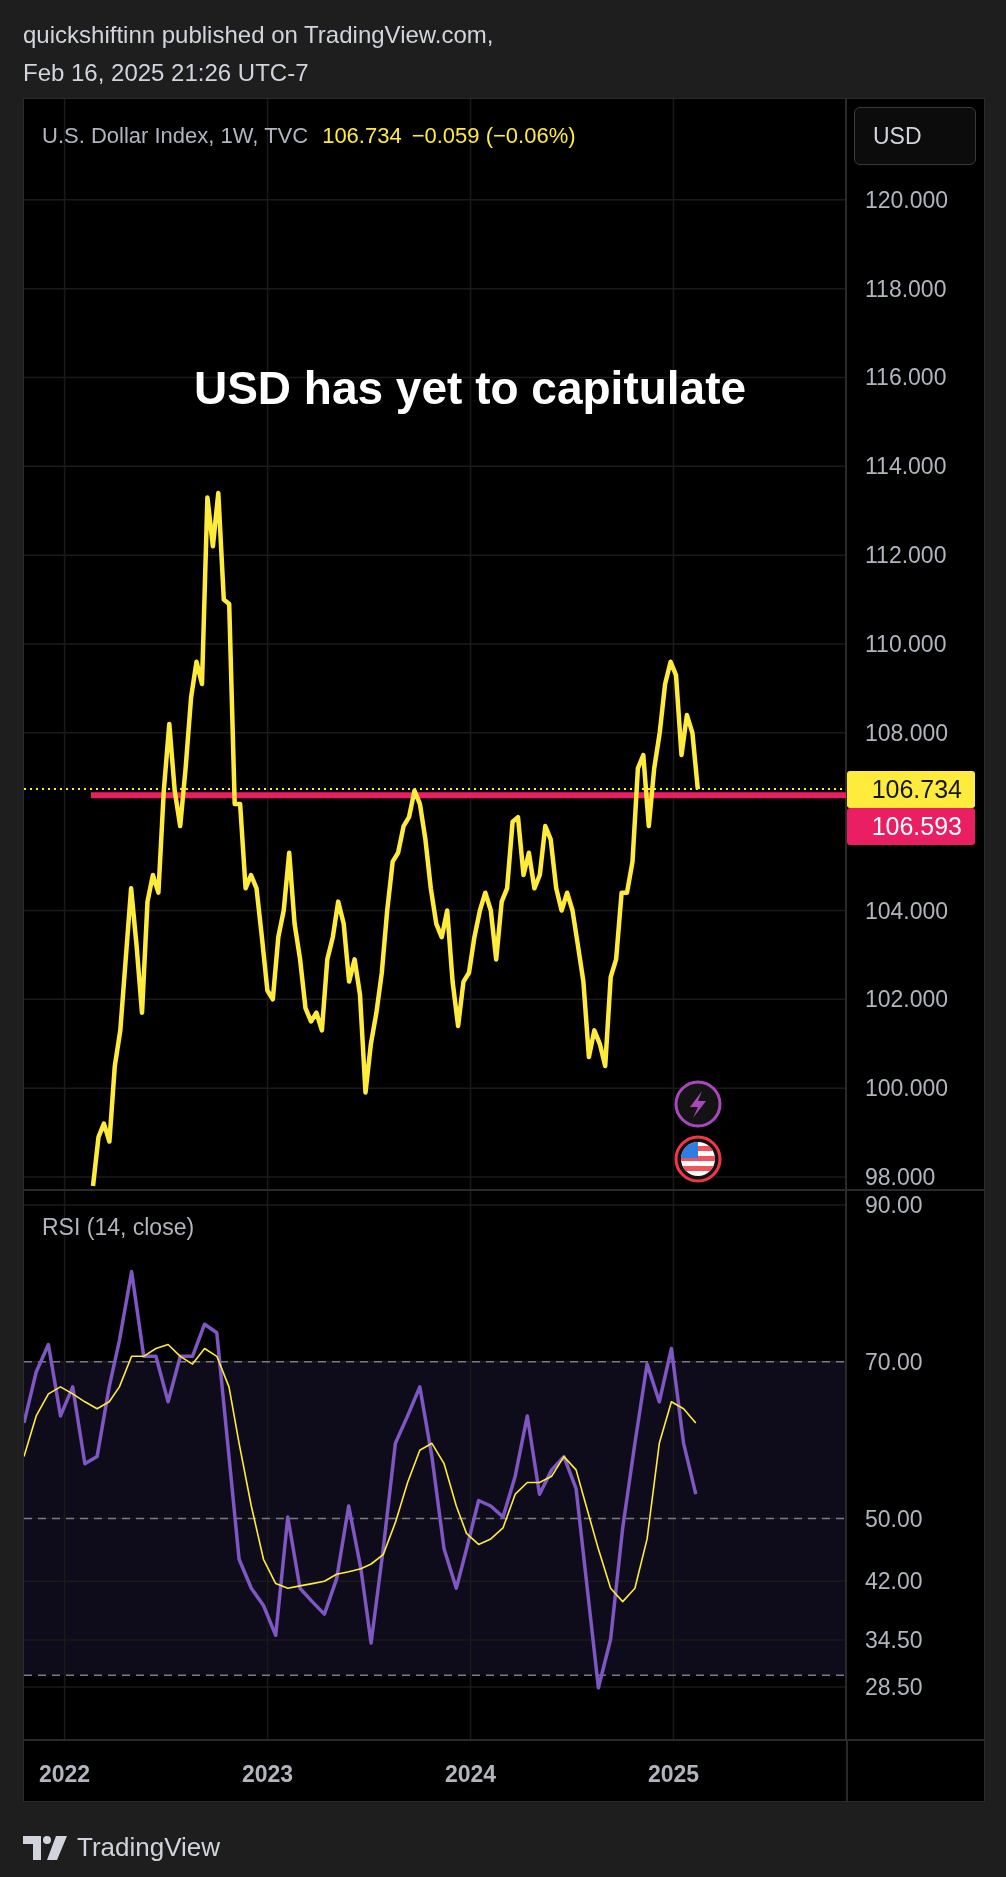 This screenshot has height=1877, width=1006. I want to click on axis-label: 70.00, so click(894, 1361).